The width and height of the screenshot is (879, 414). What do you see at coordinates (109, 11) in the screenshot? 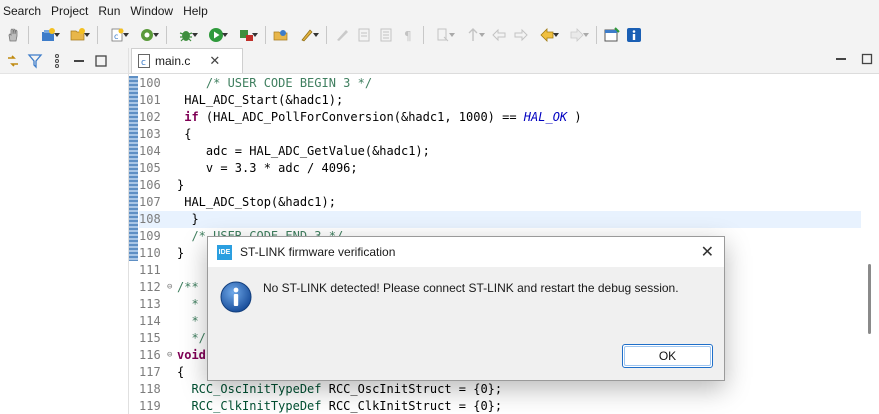
I see `menu-run: Run` at bounding box center [109, 11].